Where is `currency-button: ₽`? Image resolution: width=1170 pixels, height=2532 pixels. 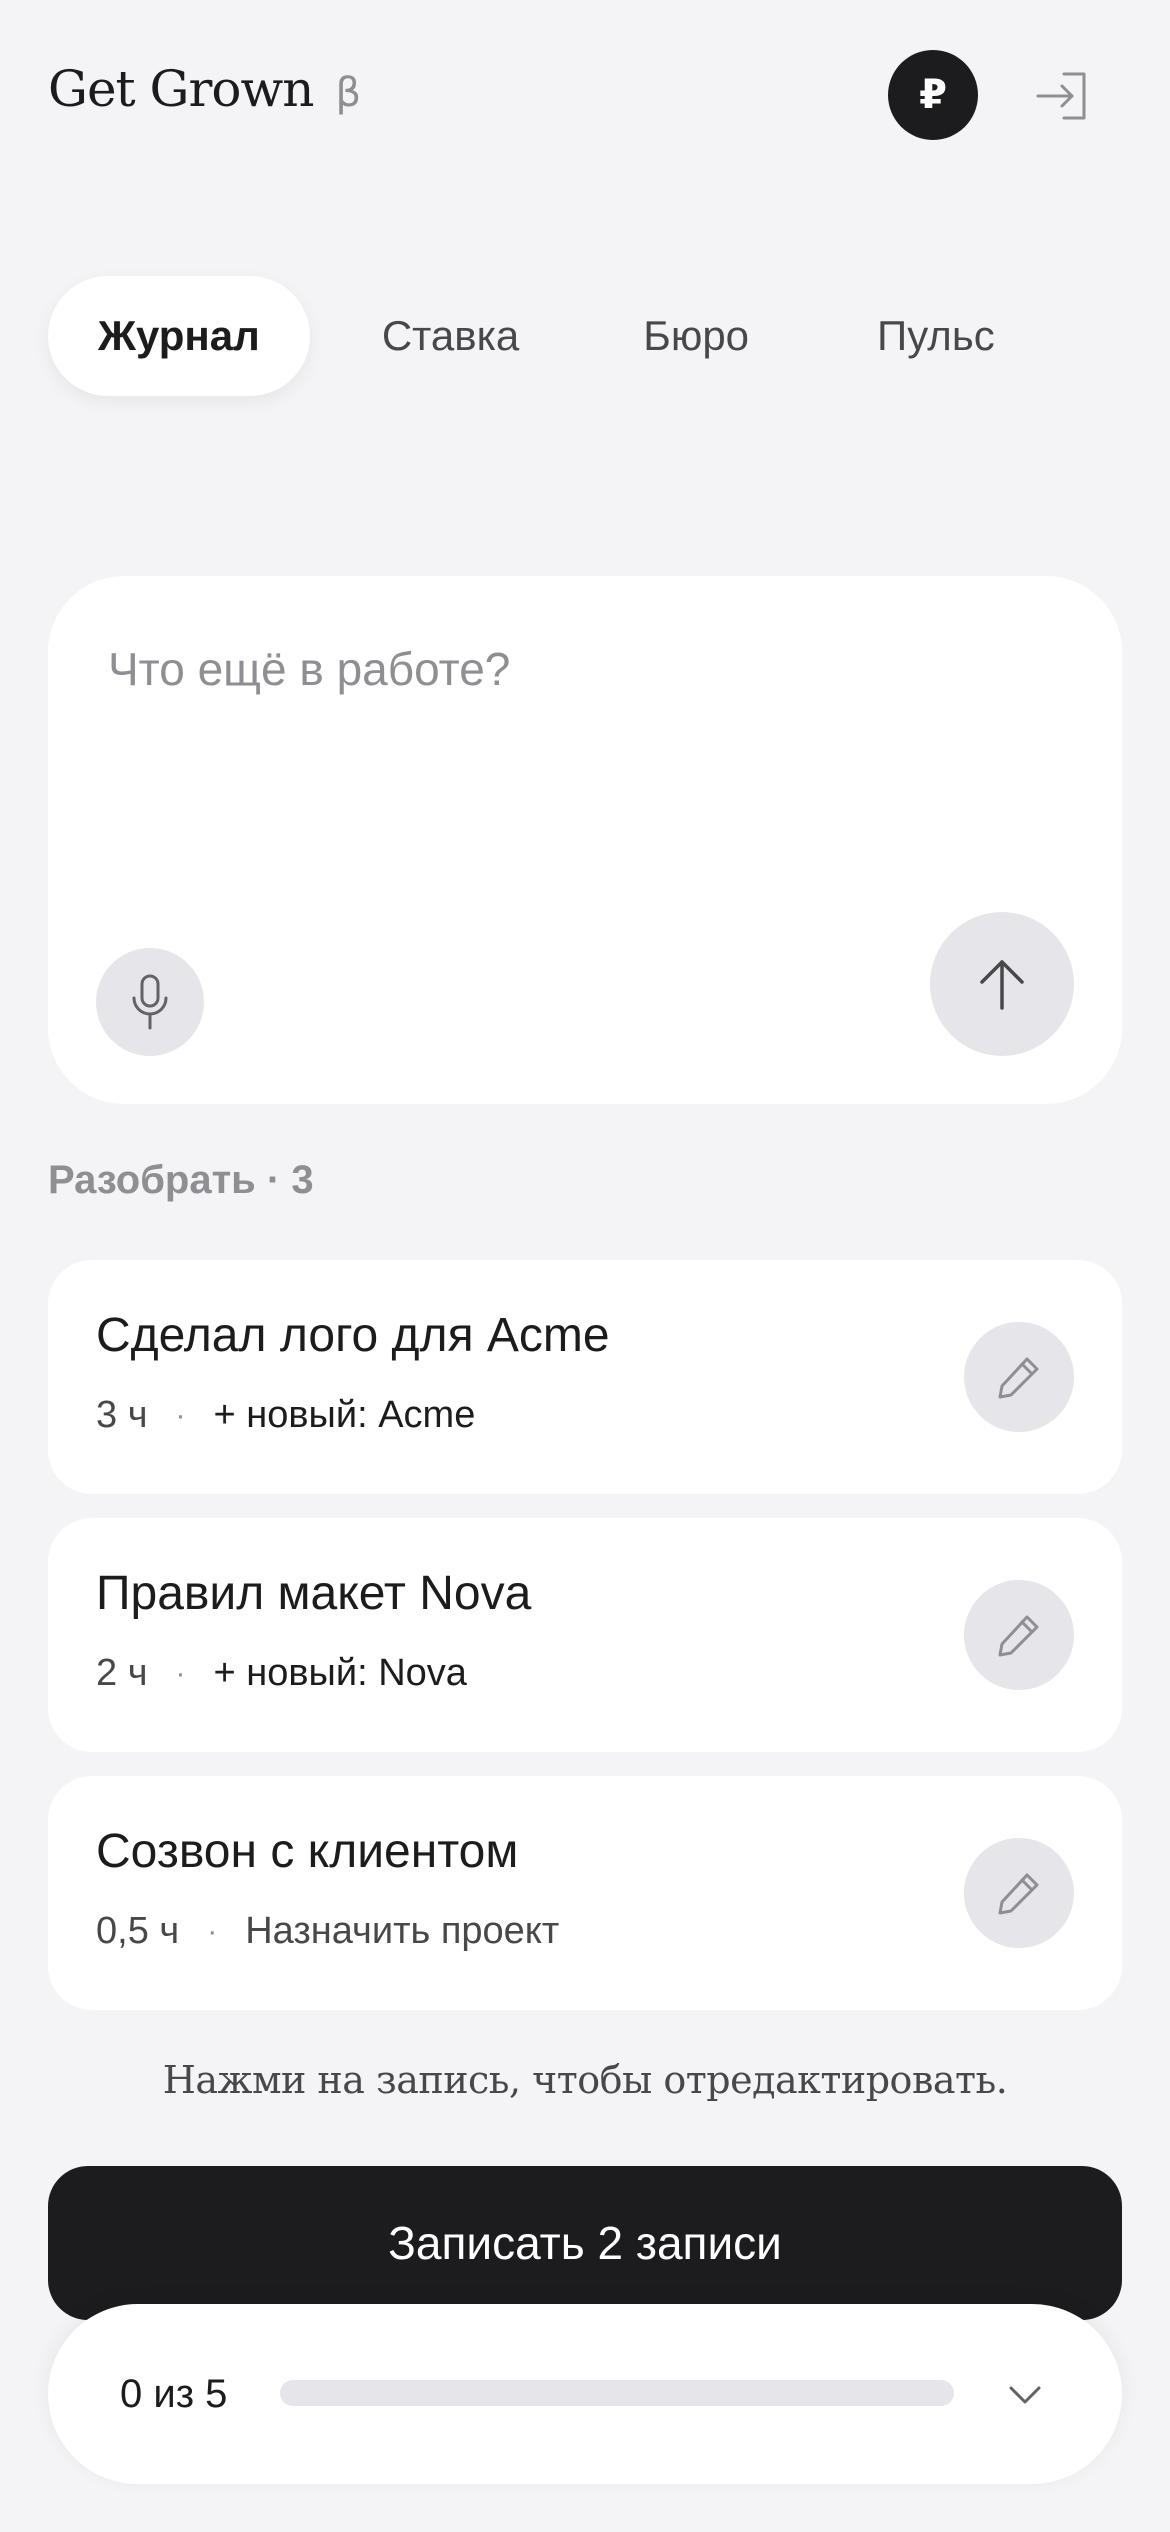 currency-button: ₽ is located at coordinates (933, 95).